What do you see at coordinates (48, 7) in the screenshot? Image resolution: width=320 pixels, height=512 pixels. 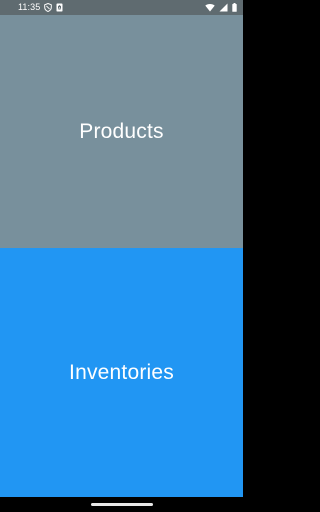 I see `shield-icon` at bounding box center [48, 7].